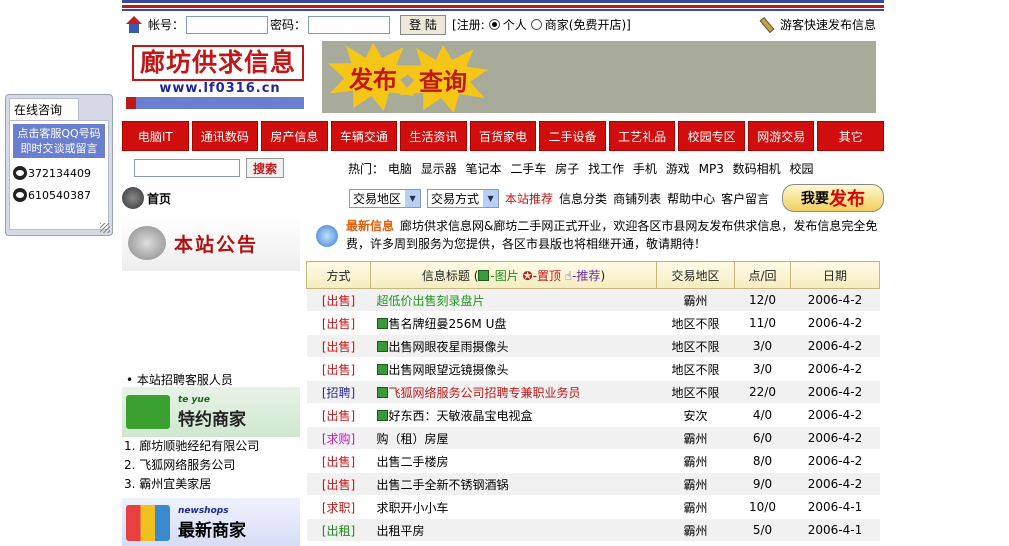 Image resolution: width=1009 pixels, height=546 pixels. Describe the element at coordinates (449, 370) in the screenshot. I see `row-title: 出售网眼望远镜摄像头` at that location.